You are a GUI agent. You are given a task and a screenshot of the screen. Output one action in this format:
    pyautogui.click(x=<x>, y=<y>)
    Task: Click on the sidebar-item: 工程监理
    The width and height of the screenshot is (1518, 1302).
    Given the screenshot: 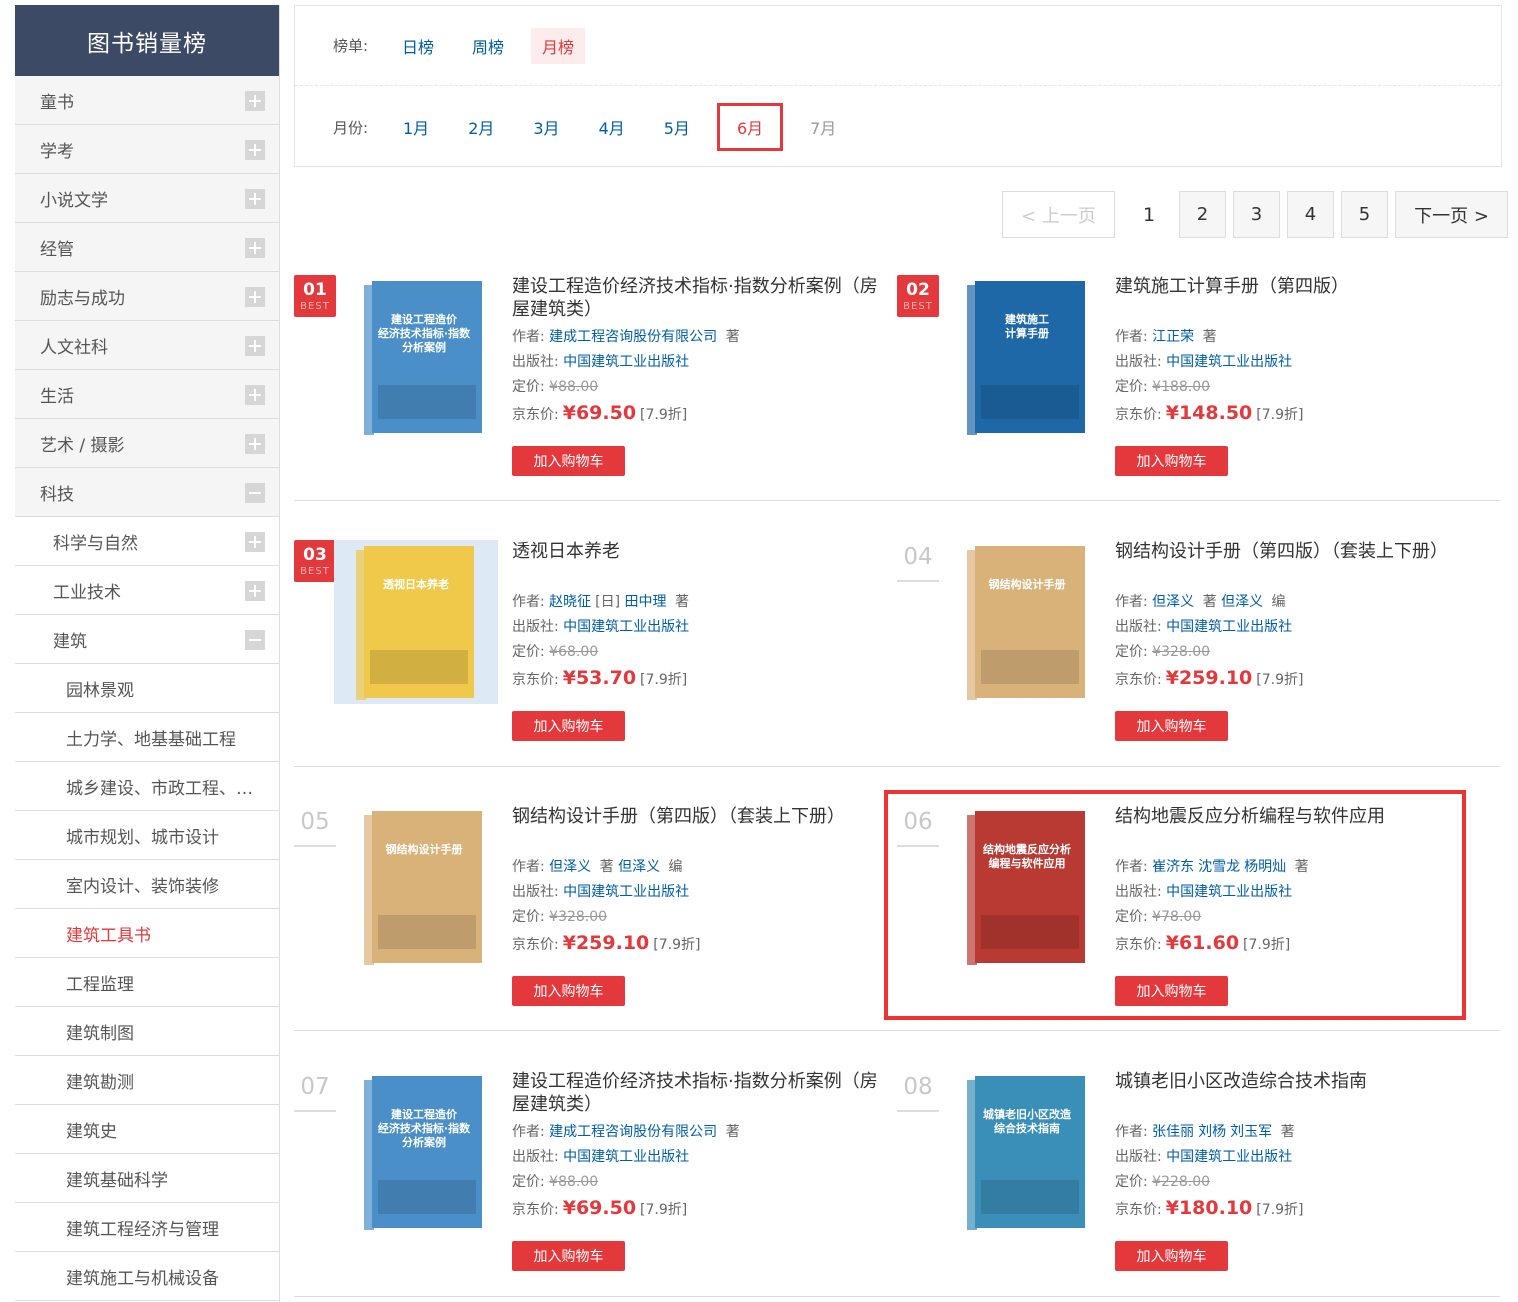 What is the action you would take?
    pyautogui.click(x=147, y=982)
    